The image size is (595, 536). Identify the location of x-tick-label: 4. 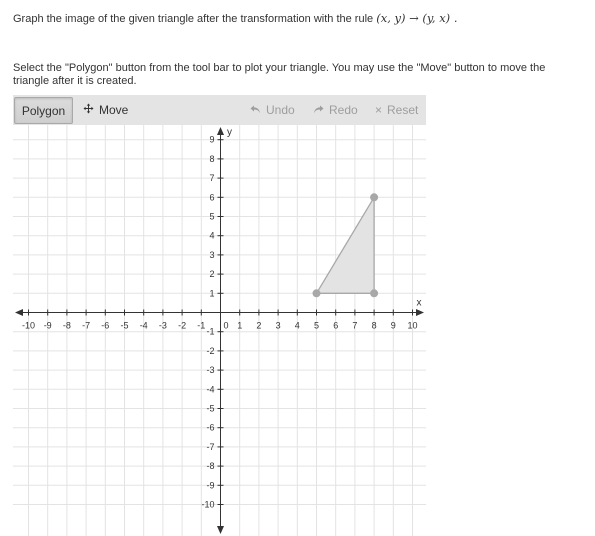
(297, 326).